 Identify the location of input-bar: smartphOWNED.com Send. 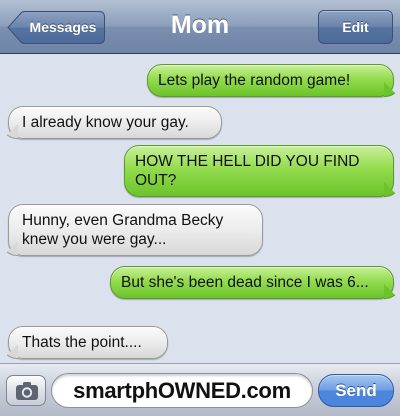
(200, 389).